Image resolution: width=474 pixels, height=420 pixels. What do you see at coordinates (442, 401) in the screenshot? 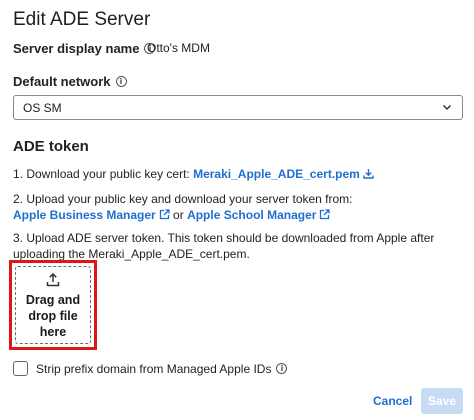
I see `save-button: Save` at bounding box center [442, 401].